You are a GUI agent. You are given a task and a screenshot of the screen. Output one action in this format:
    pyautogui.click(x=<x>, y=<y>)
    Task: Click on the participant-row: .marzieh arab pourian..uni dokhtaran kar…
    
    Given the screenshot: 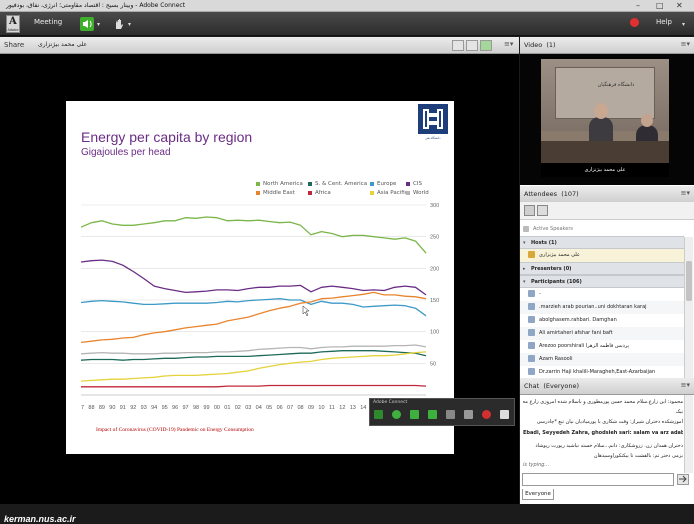 What is the action you would take?
    pyautogui.click(x=602, y=307)
    